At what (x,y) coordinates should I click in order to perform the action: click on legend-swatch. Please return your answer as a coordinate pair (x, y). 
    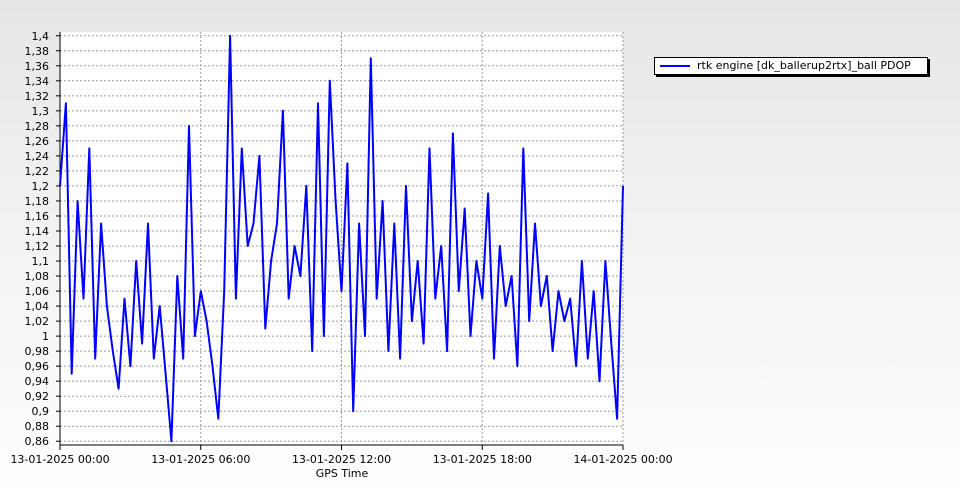
    Looking at the image, I should click on (675, 66).